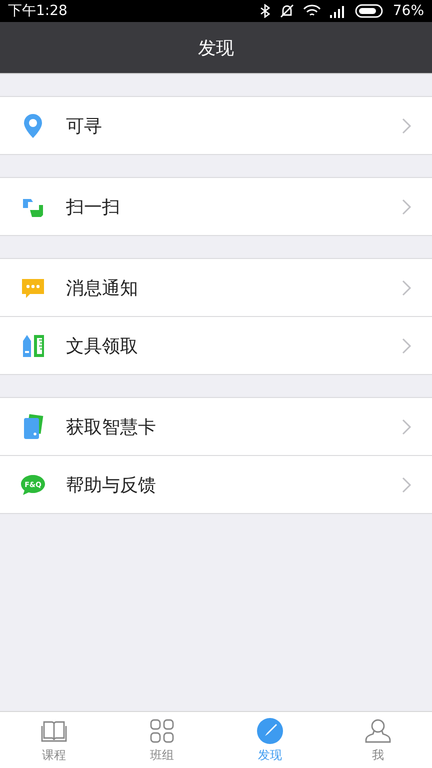 Image resolution: width=432 pixels, height=768 pixels. I want to click on menu-row: 消息通知, so click(216, 287).